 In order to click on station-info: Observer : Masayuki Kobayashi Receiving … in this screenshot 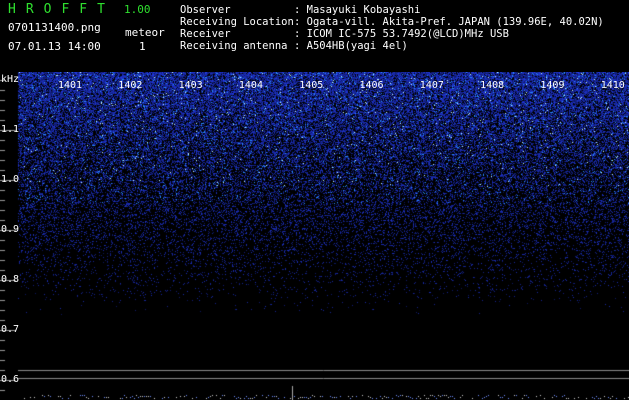, I will do `click(392, 28)`.